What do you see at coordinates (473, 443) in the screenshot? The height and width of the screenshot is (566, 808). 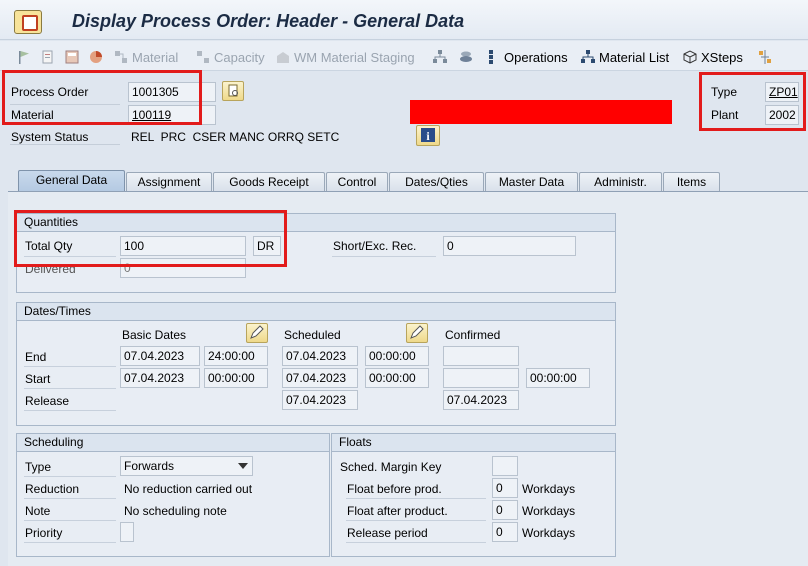 I see `floats-title: Floats` at bounding box center [473, 443].